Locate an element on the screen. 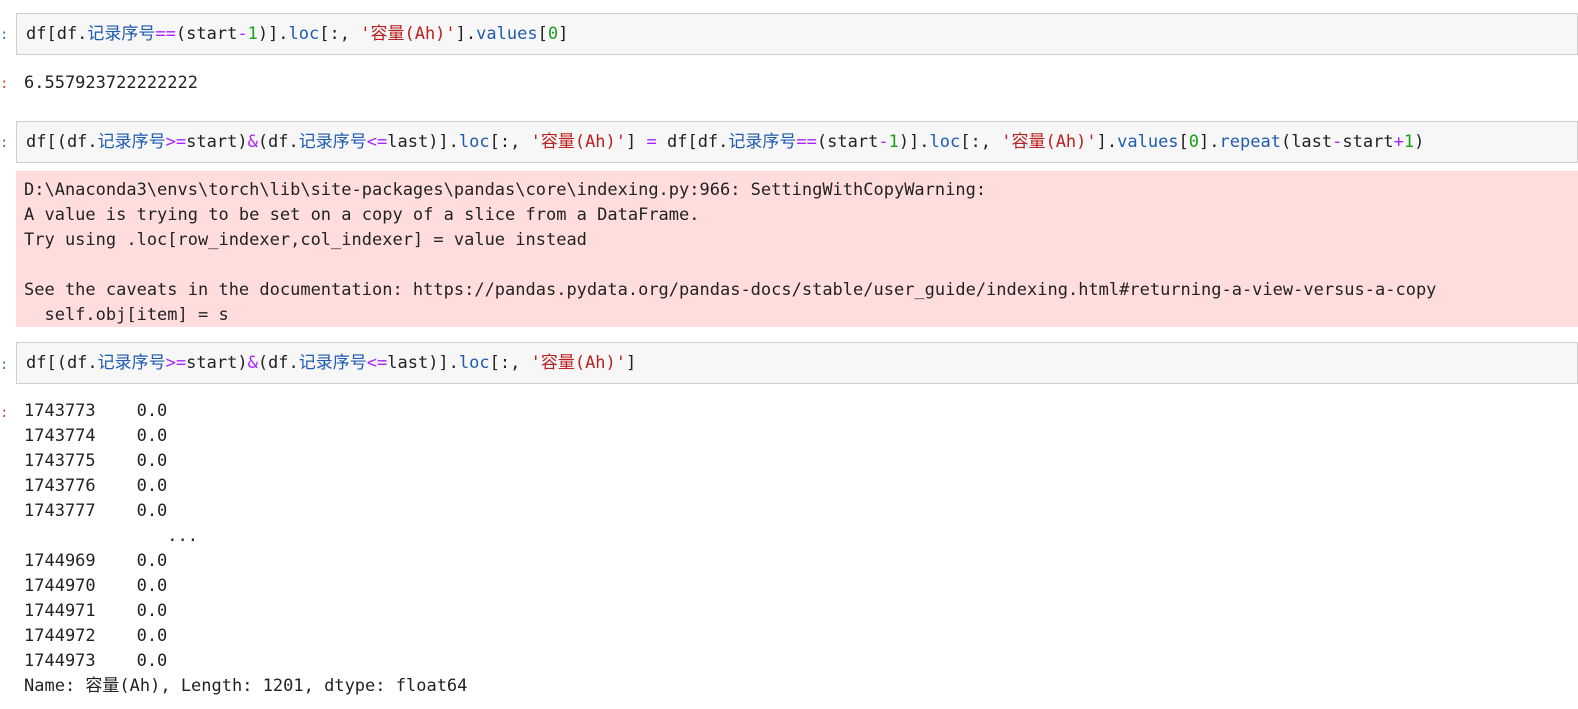 The image size is (1578, 709). code-token: repeat is located at coordinates (1250, 142).